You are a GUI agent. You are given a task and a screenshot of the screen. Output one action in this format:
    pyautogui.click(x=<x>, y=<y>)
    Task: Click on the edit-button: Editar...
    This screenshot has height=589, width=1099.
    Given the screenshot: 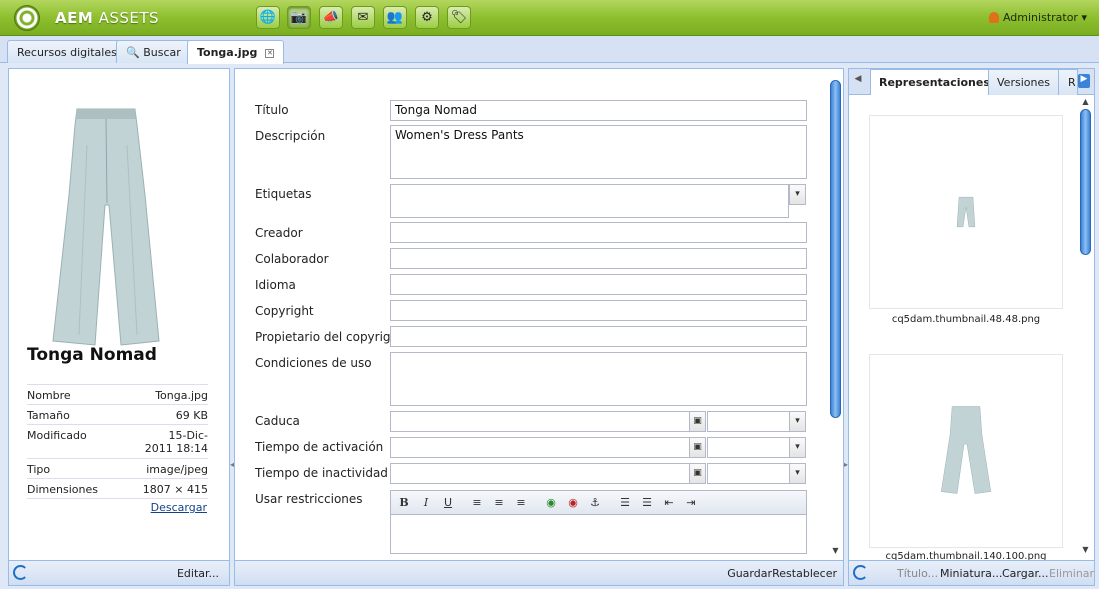 What is the action you would take?
    pyautogui.click(x=198, y=573)
    